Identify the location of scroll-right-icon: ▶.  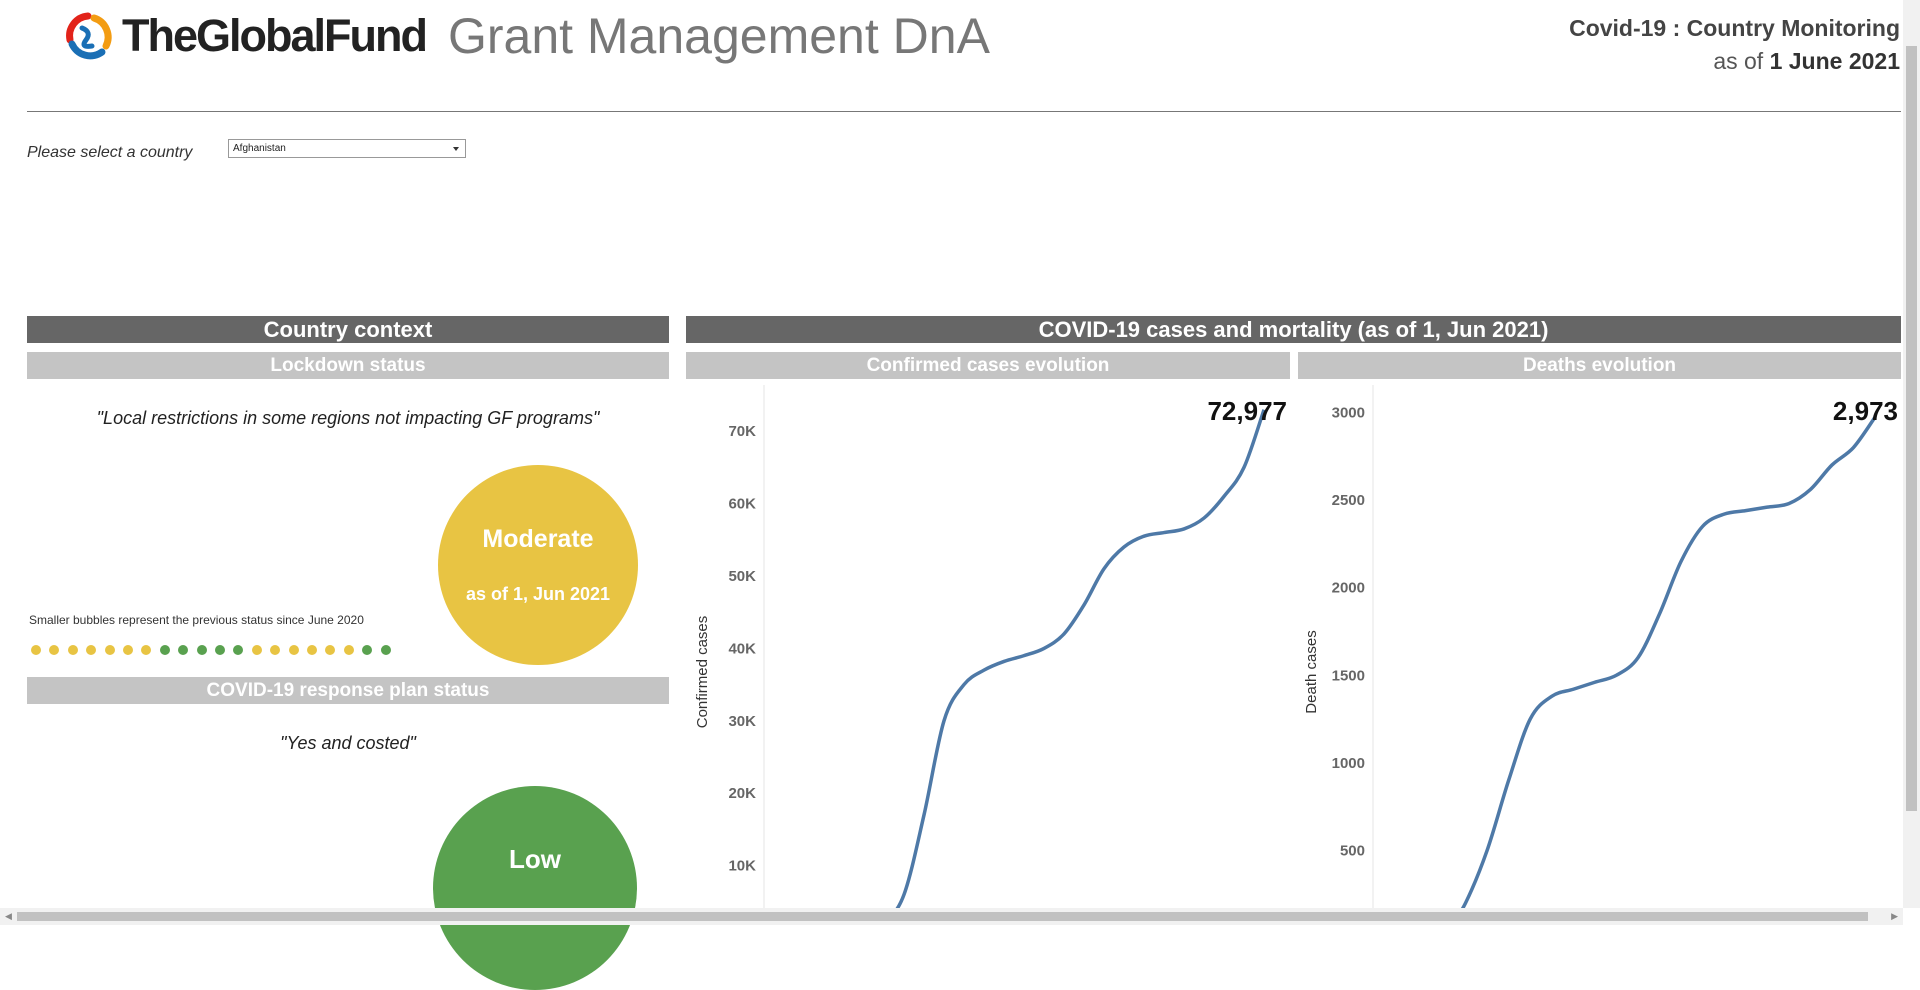
(1894, 916).